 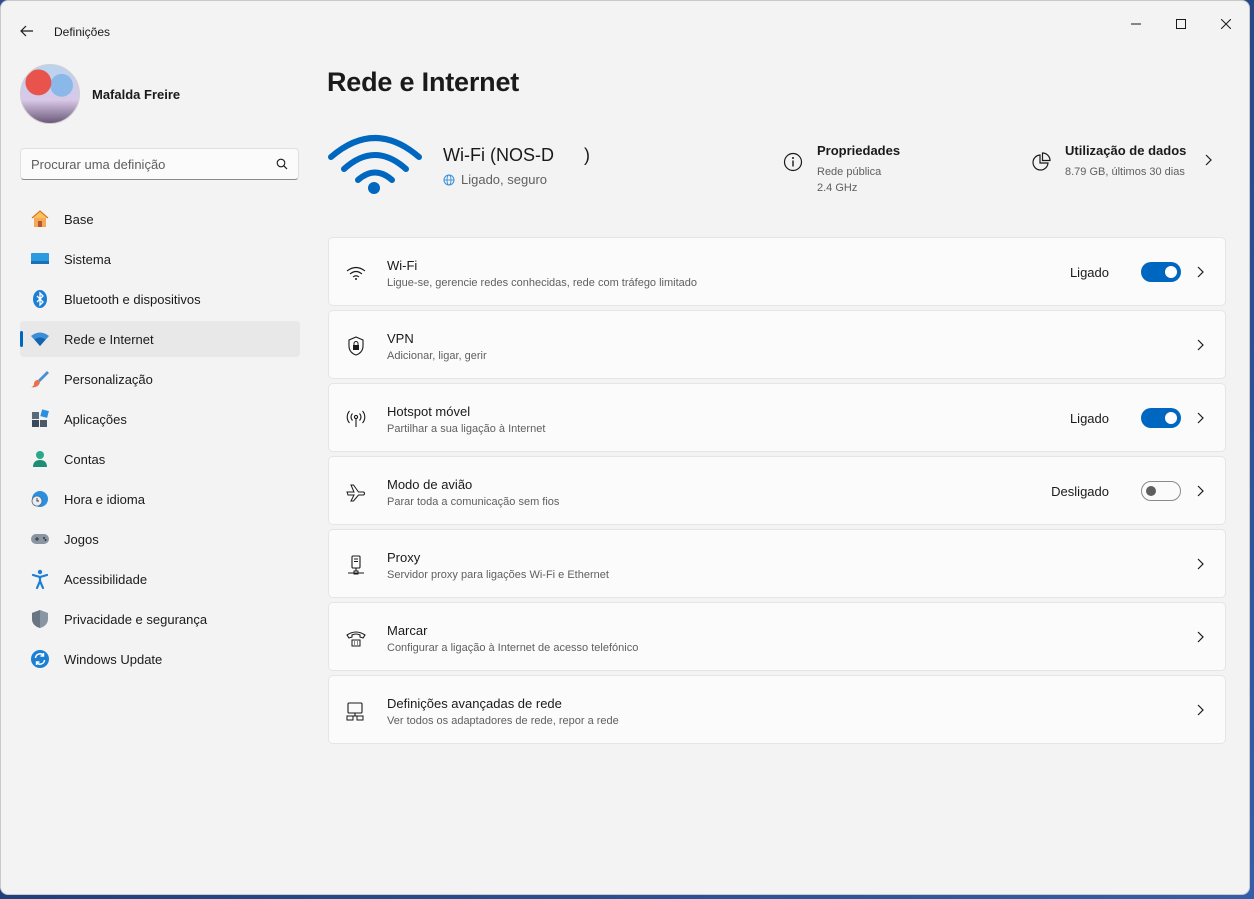 What do you see at coordinates (40, 579) in the screenshot?
I see `accessibility-icon` at bounding box center [40, 579].